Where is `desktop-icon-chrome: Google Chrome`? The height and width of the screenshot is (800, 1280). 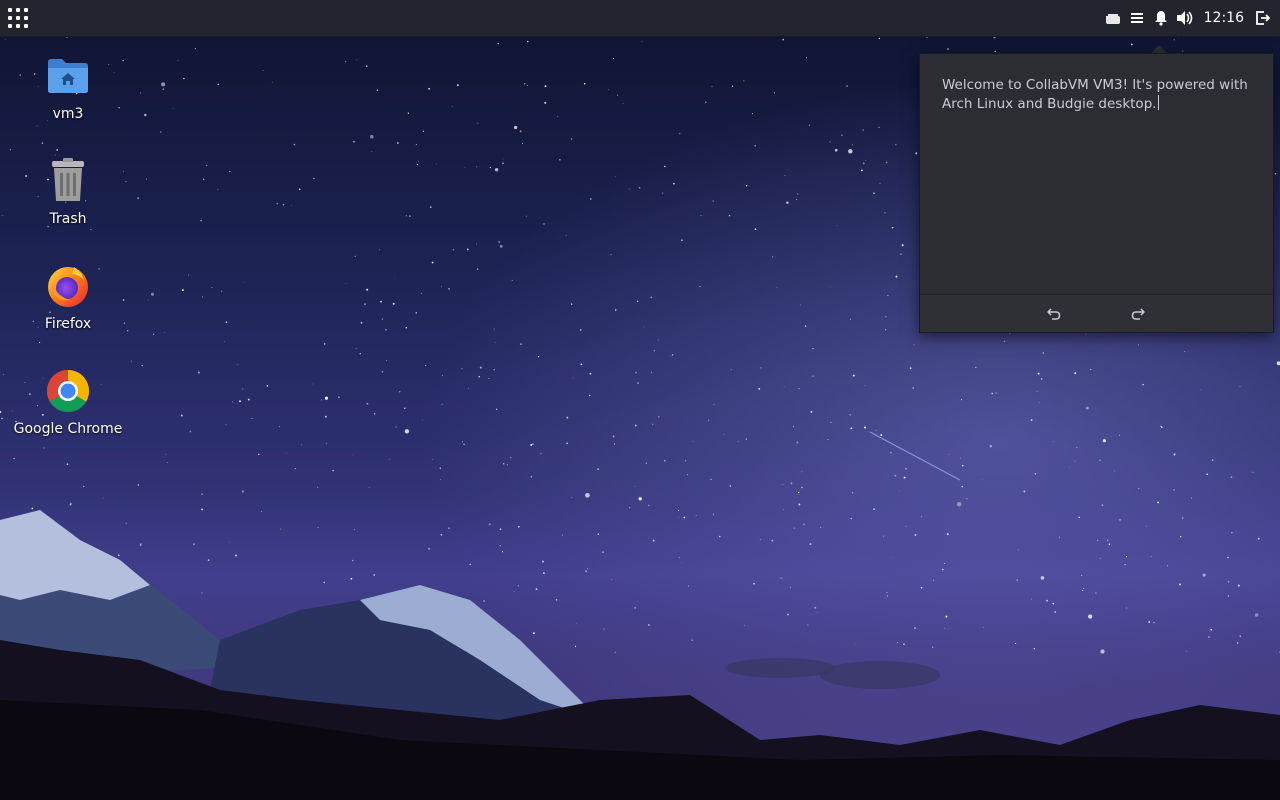 desktop-icon-chrome: Google Chrome is located at coordinates (68, 402).